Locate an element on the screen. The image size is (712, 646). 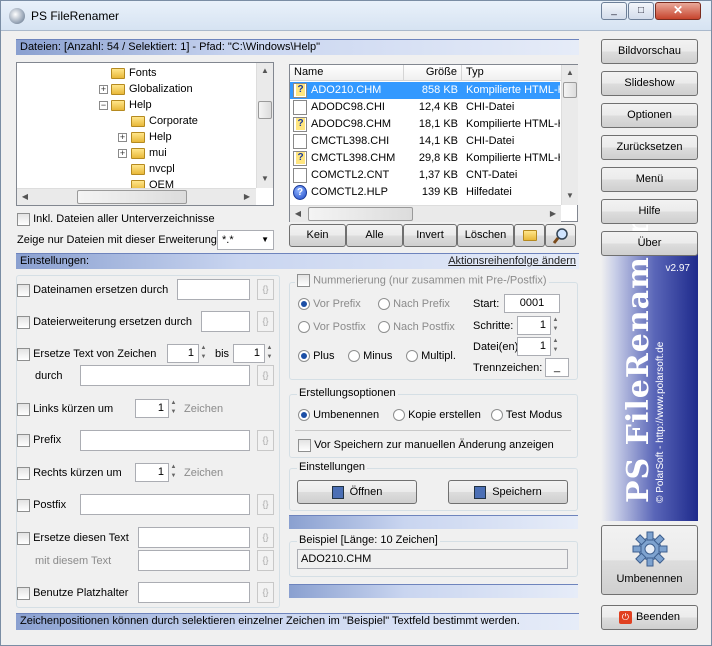
postfix-input is located at coordinates (165, 504).